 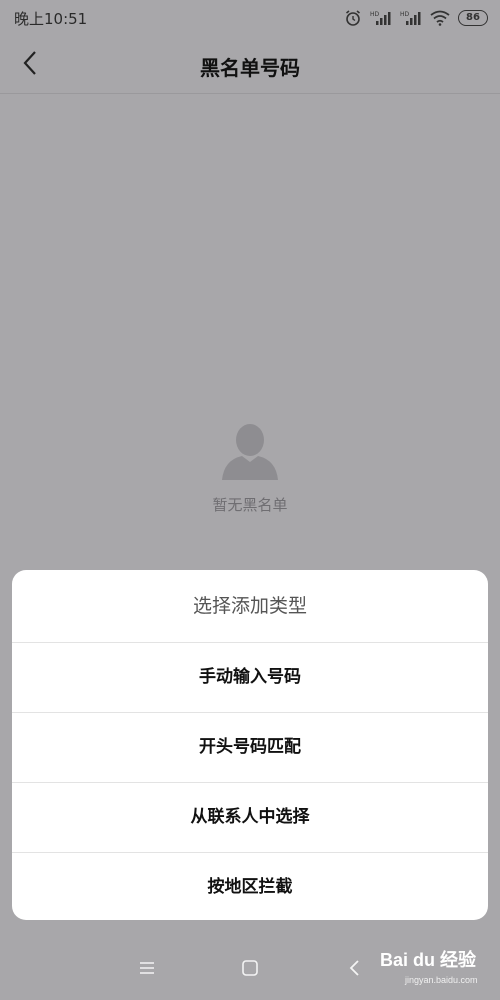 I want to click on nav-home-button, so click(x=250, y=970).